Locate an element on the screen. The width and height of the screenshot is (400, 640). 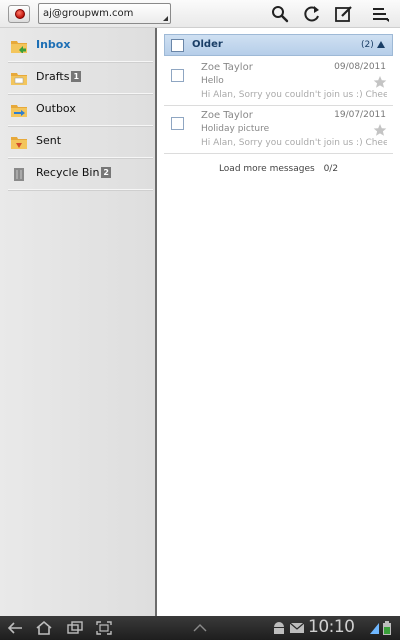
sidebar-item-label: Sent is located at coordinates (49, 140).